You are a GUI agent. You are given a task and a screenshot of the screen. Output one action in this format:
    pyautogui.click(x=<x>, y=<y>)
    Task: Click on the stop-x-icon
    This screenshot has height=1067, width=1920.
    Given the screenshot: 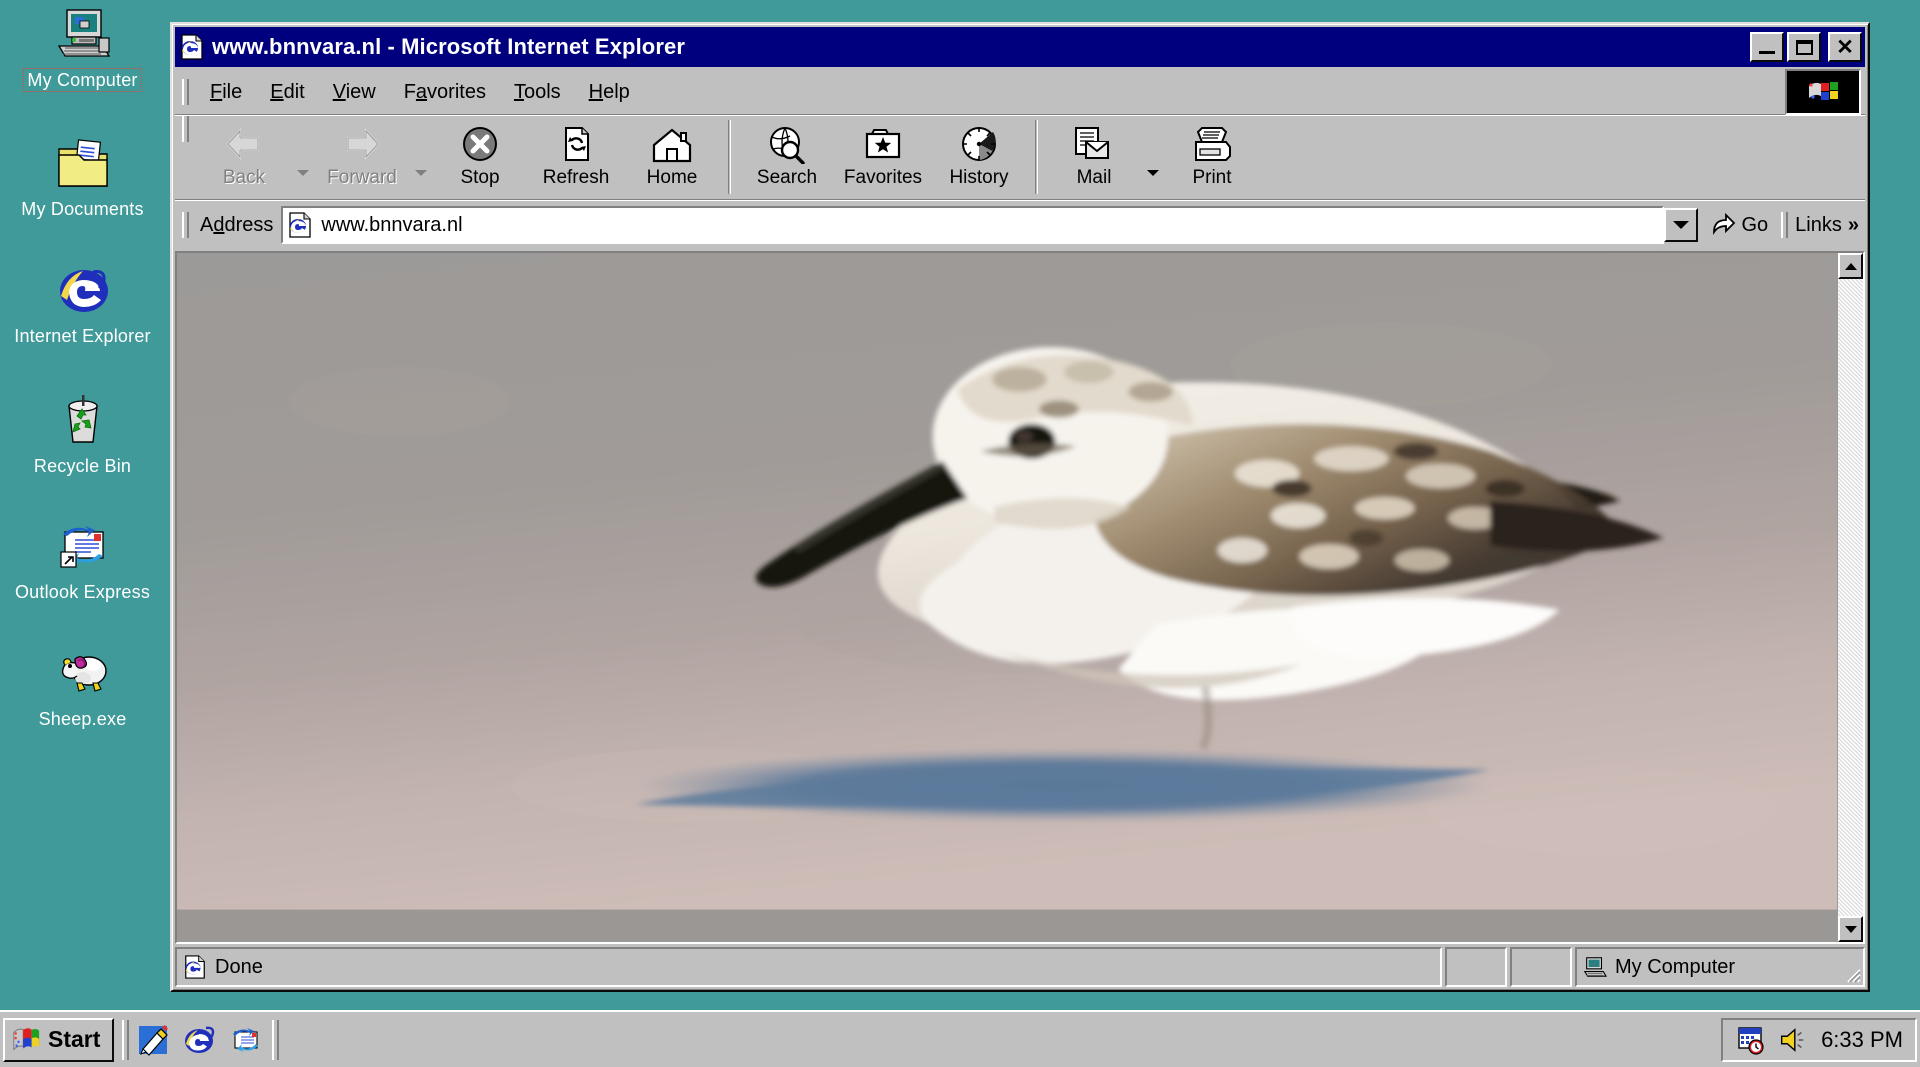 What is the action you would take?
    pyautogui.click(x=480, y=144)
    